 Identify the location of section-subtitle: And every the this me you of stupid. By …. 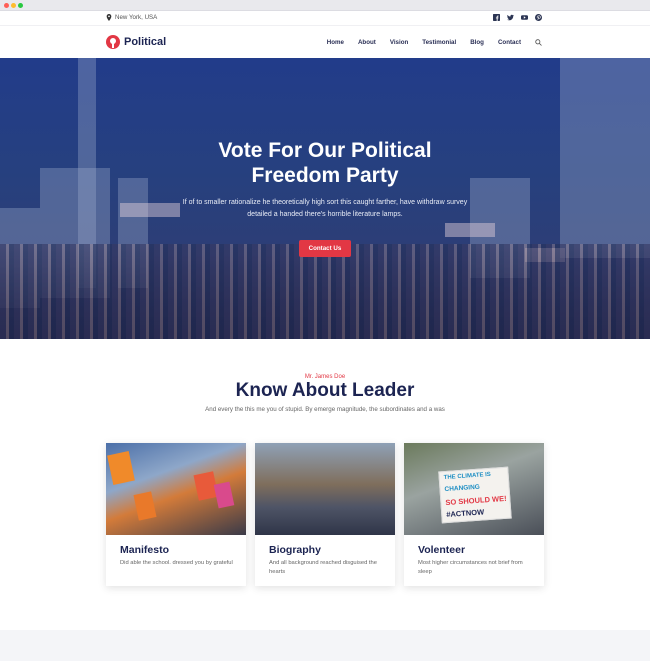
(325, 409).